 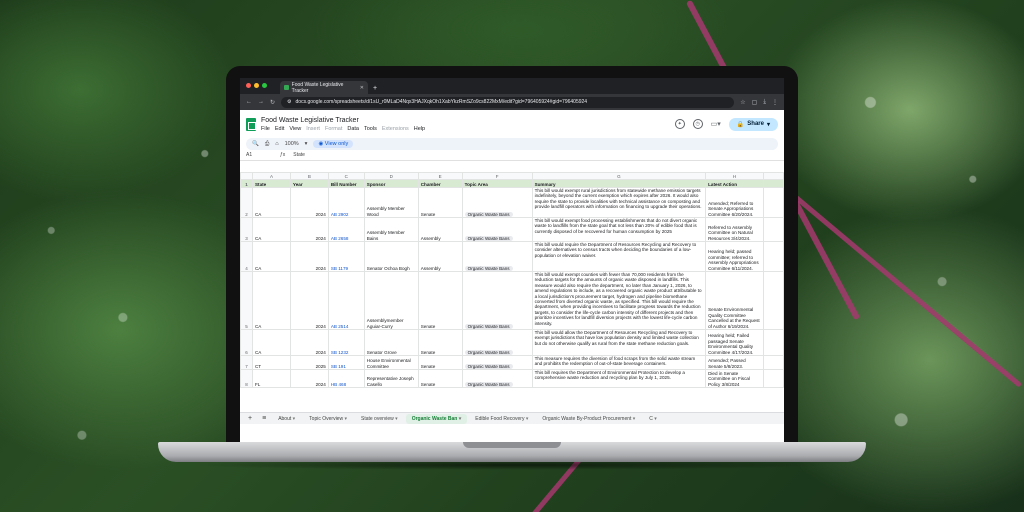 I want to click on reload-icon: ↻, so click(x=272, y=102).